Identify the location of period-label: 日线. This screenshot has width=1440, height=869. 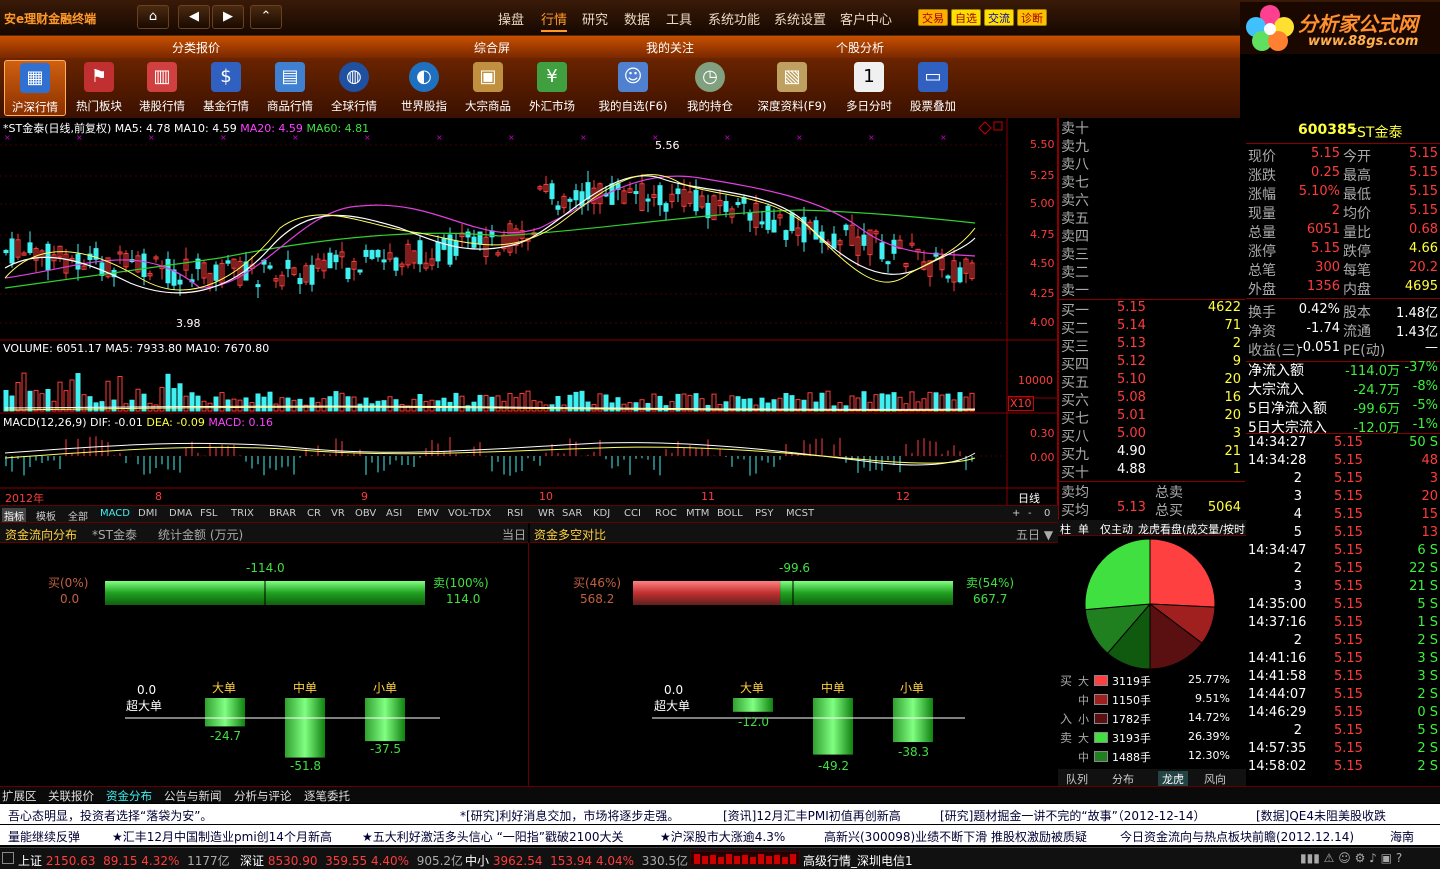
(1029, 498).